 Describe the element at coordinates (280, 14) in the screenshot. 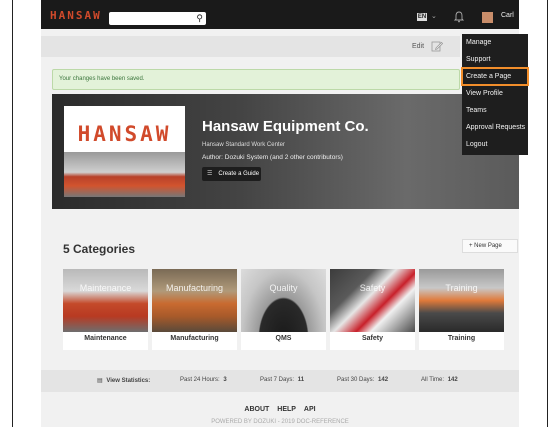

I see `top-nav: HANSAW ⚲ EN ⌄ Carl ⌄` at that location.